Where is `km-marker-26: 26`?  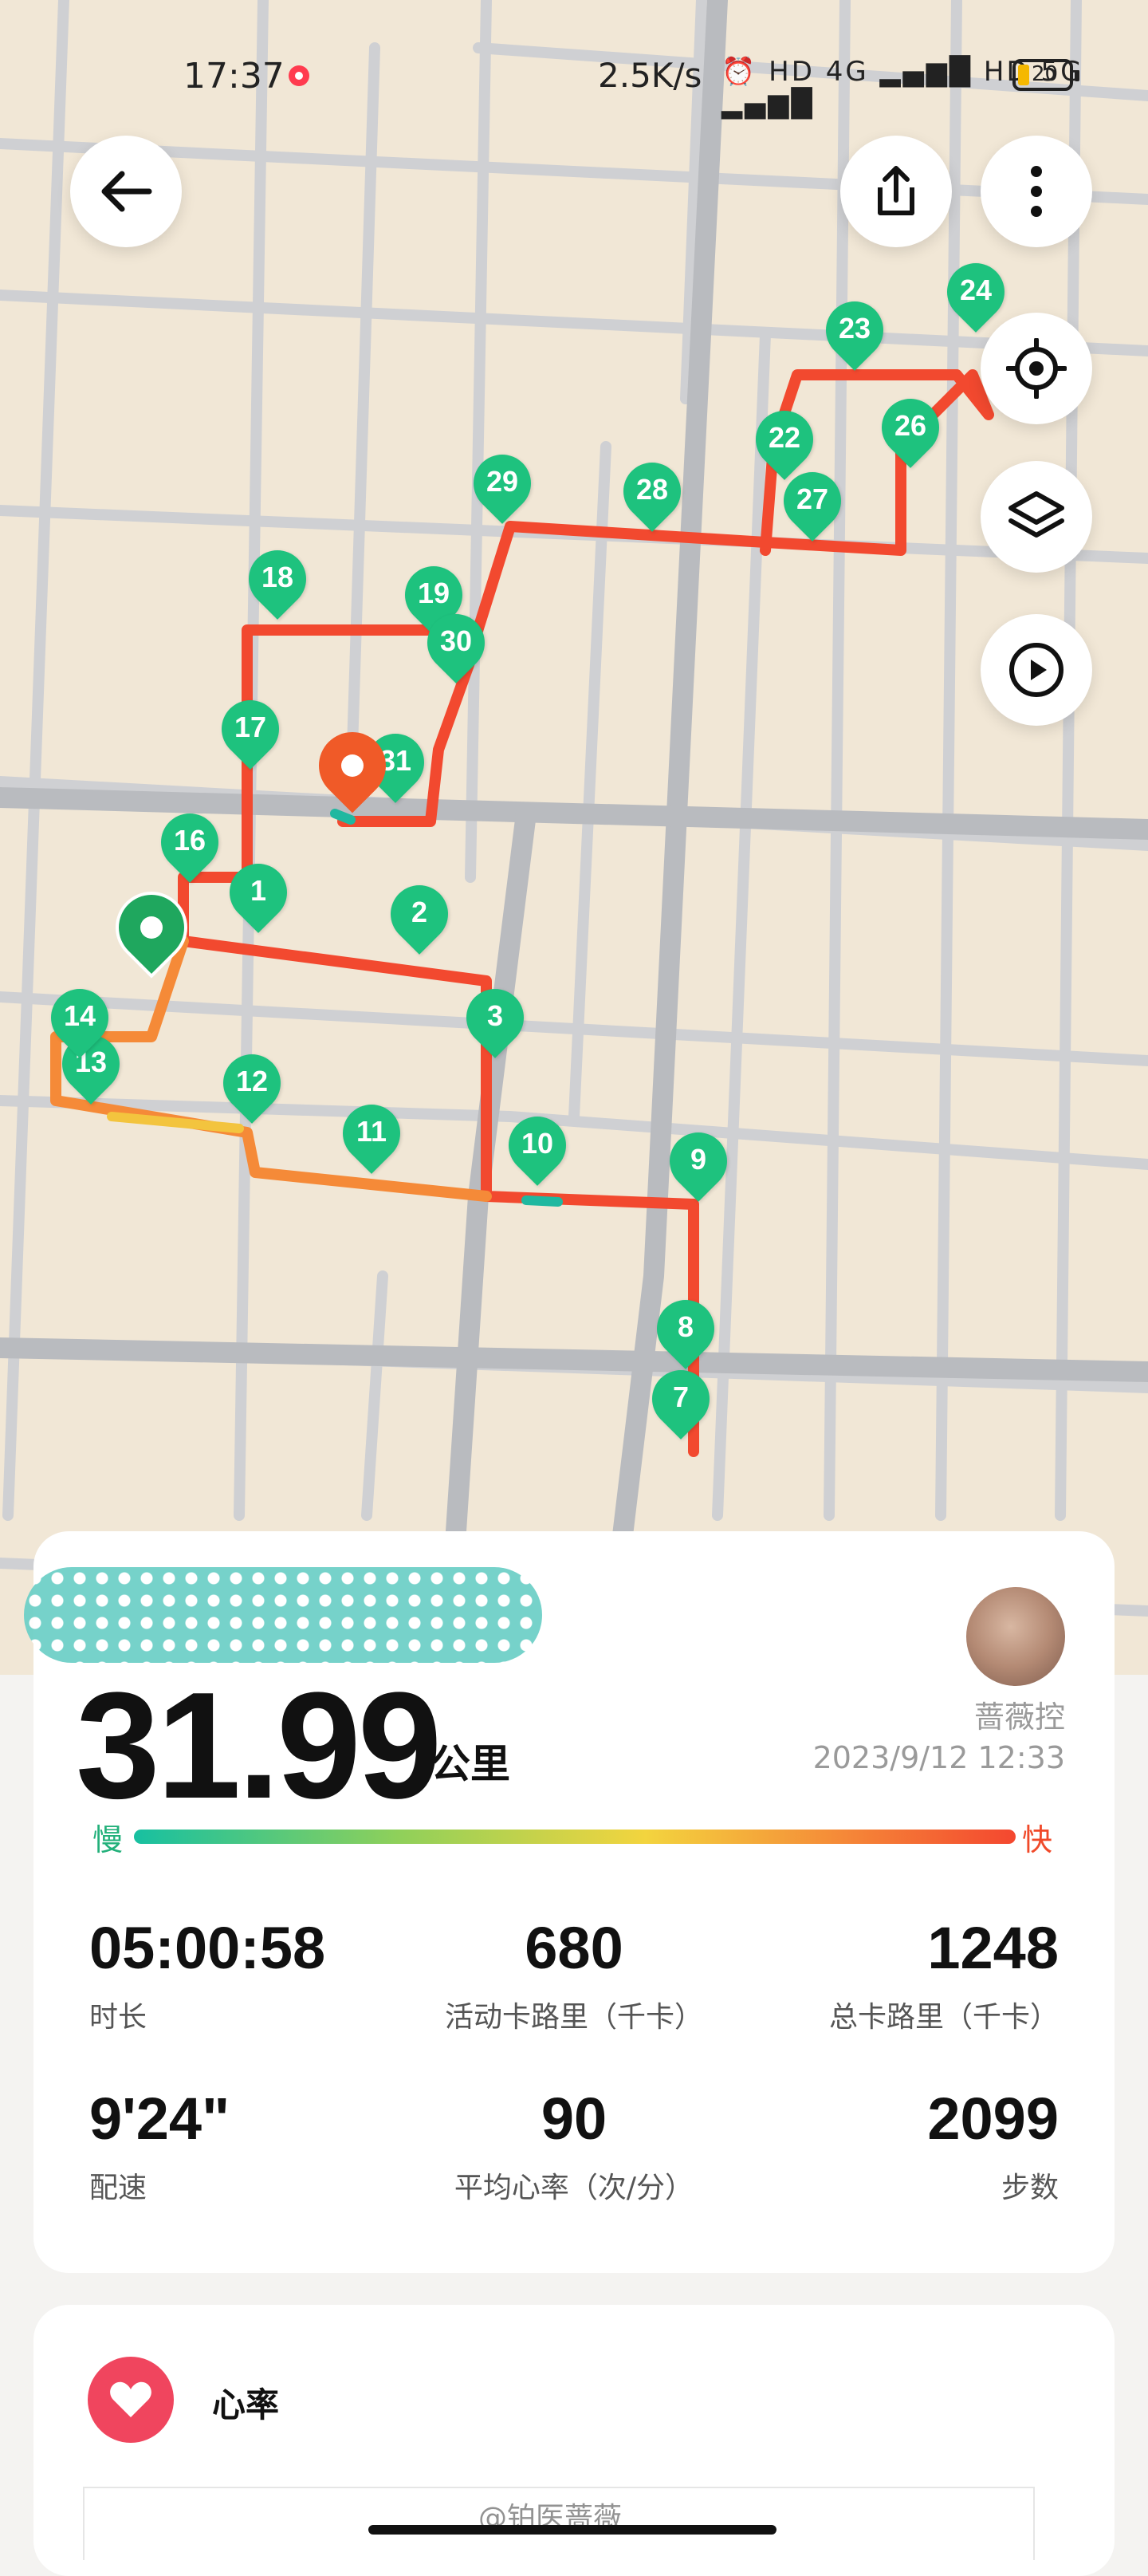 km-marker-26: 26 is located at coordinates (910, 427).